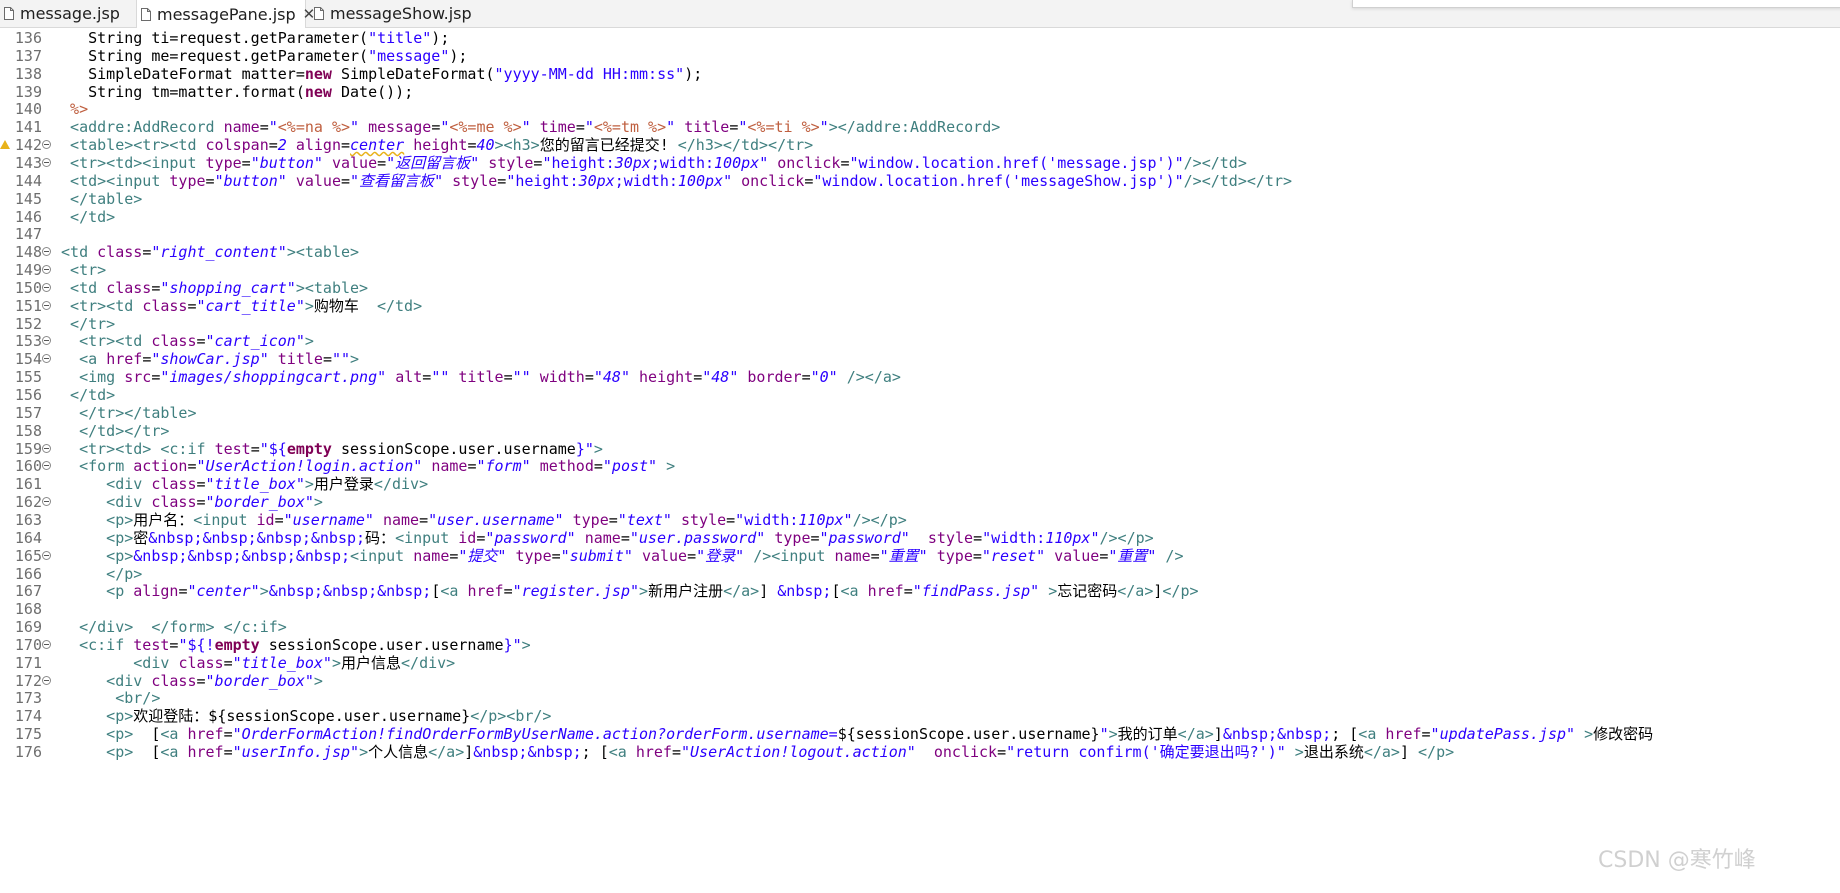 The image size is (1840, 893). Describe the element at coordinates (1016, 162) in the screenshot. I see `code-token: "window.location.href('message.jsp')"` at that location.